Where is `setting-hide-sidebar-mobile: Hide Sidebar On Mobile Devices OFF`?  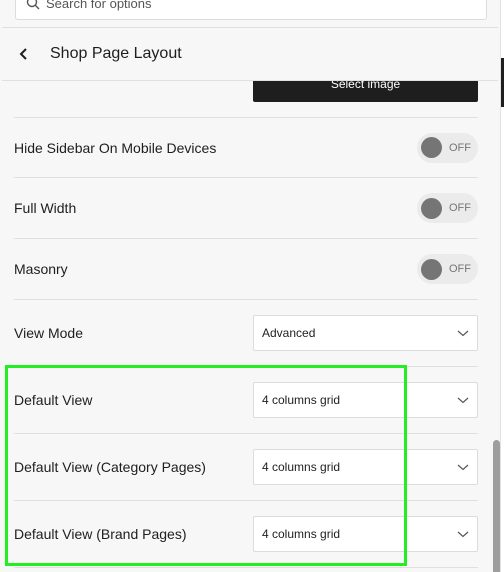
setting-hide-sidebar-mobile: Hide Sidebar On Mobile Devices OFF is located at coordinates (246, 147).